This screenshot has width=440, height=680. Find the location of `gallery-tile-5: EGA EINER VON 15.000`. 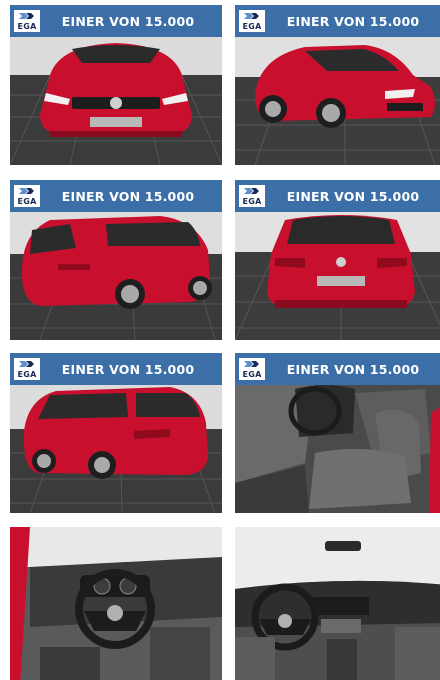

gallery-tile-5: EGA EINER VON 15.000 is located at coordinates (116, 433).